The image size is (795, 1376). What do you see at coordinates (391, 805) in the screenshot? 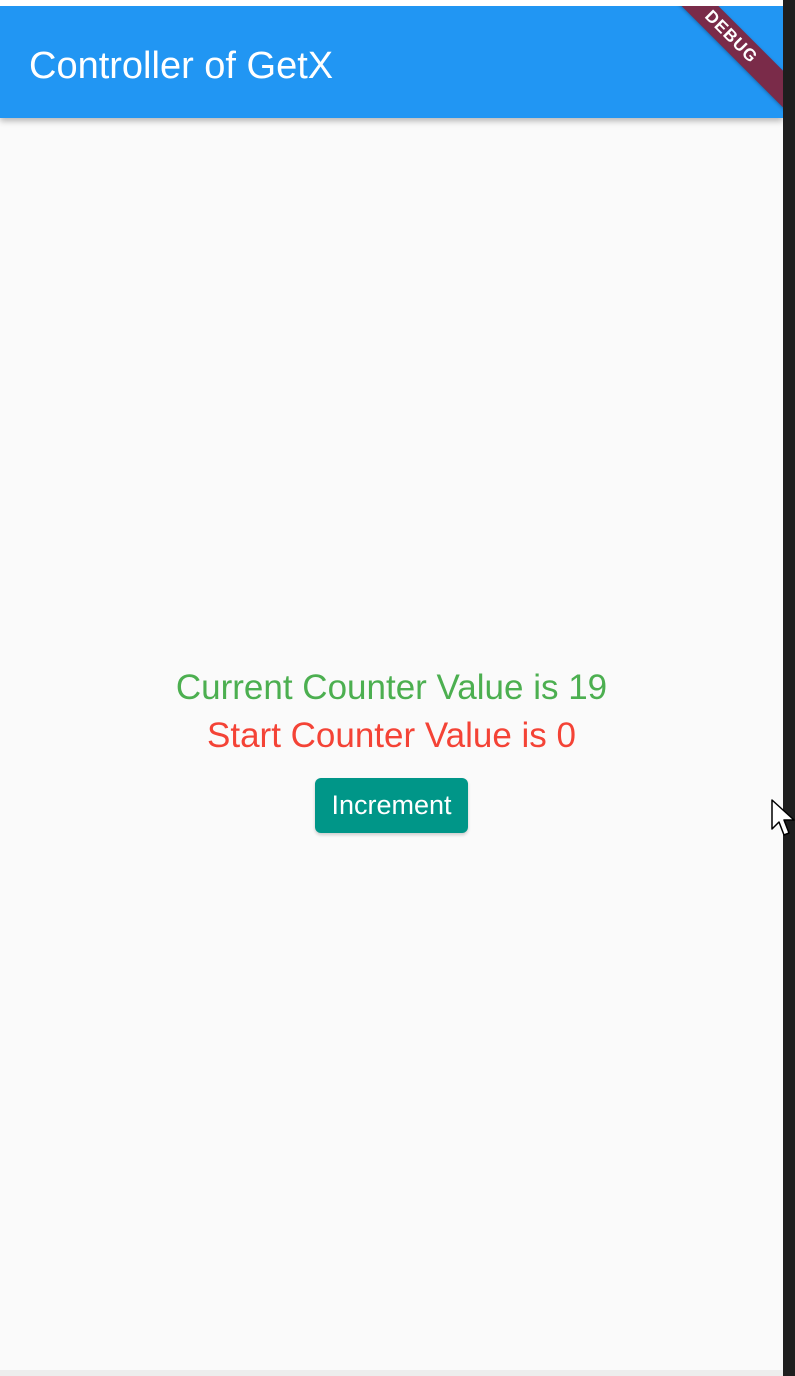
I see `increment-button: Increment` at bounding box center [391, 805].